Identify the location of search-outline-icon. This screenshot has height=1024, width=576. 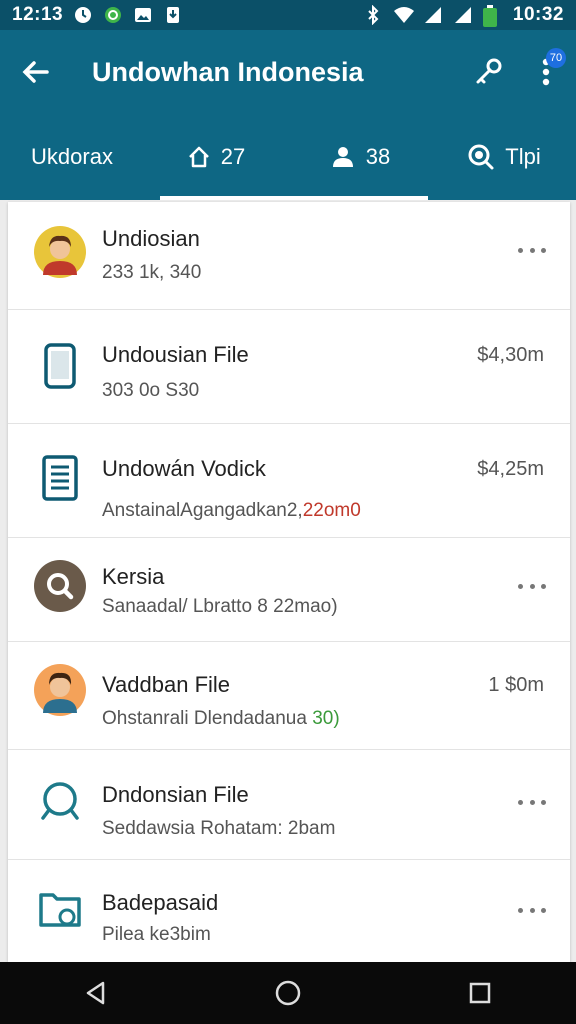
(60, 802).